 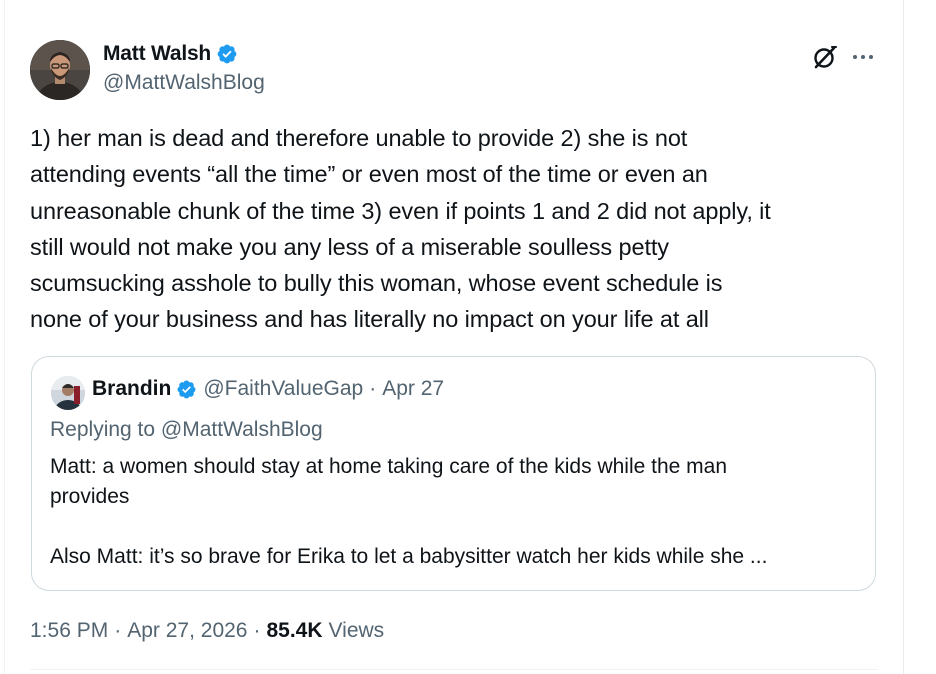 What do you see at coordinates (157, 54) in the screenshot?
I see `author-display-name: Matt Walsh` at bounding box center [157, 54].